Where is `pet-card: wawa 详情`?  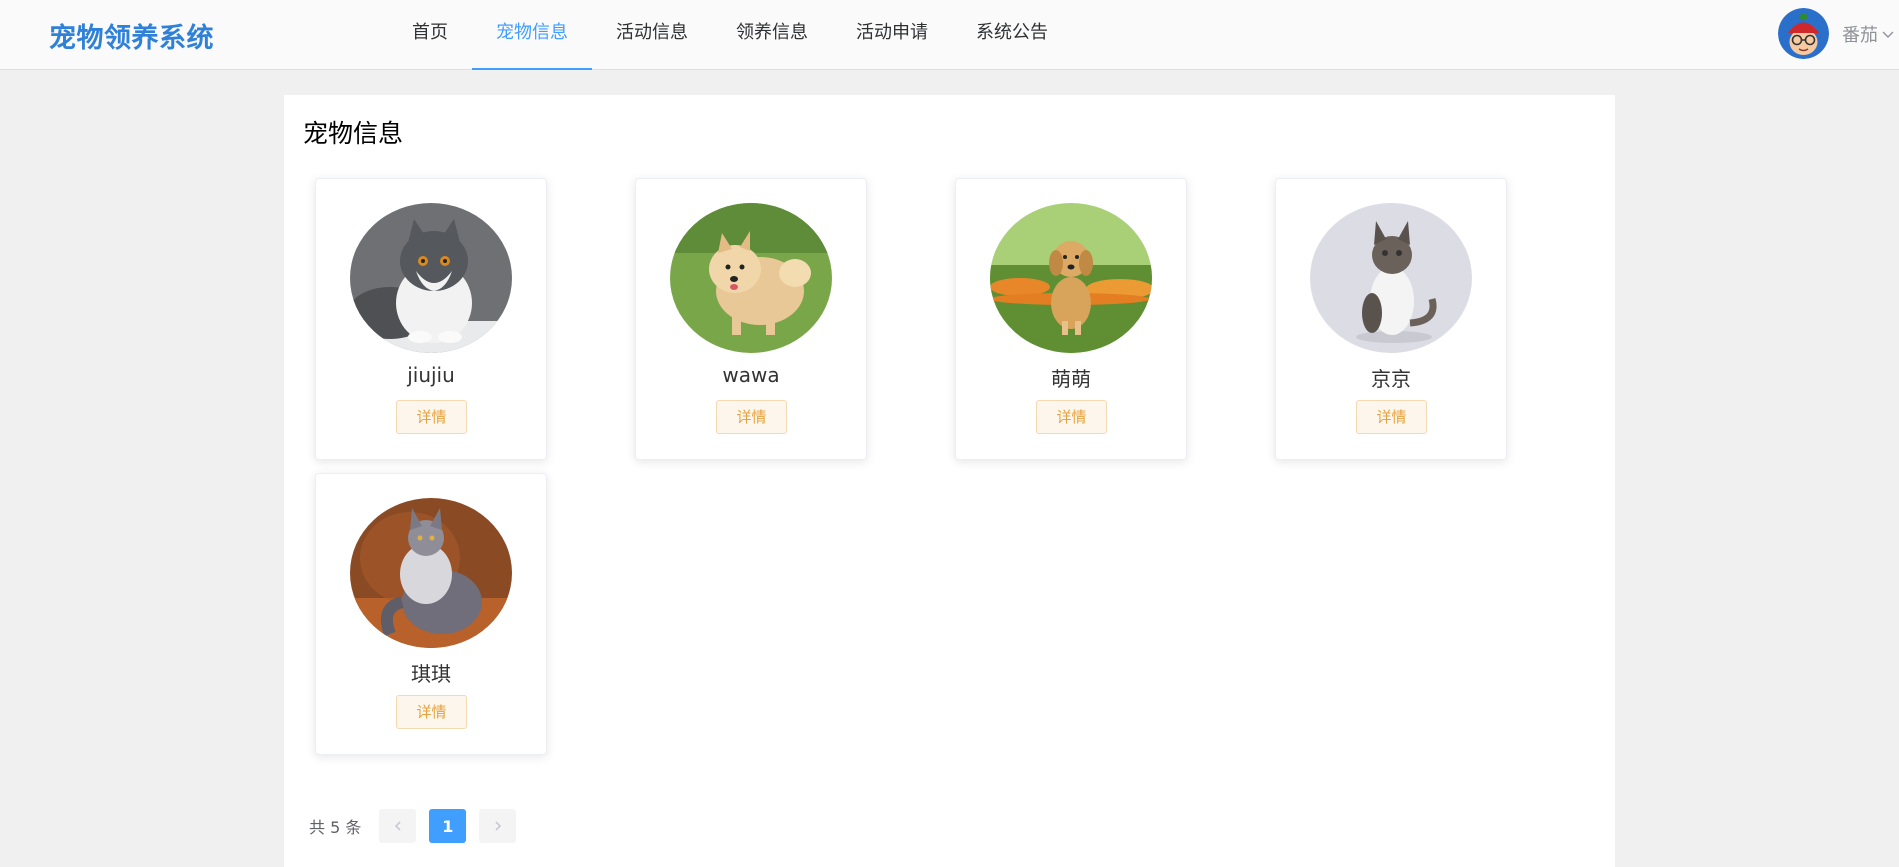
pet-card: wawa 详情 is located at coordinates (751, 319).